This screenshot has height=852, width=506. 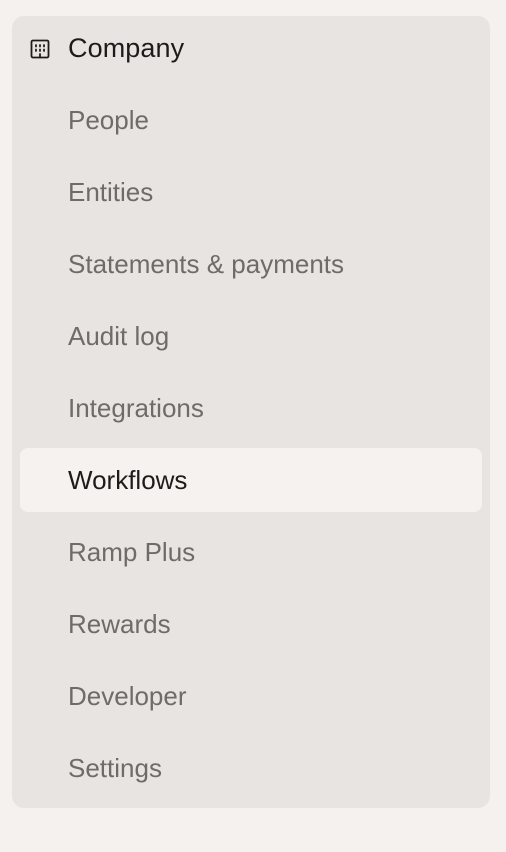 I want to click on building-icon, so click(x=40, y=49).